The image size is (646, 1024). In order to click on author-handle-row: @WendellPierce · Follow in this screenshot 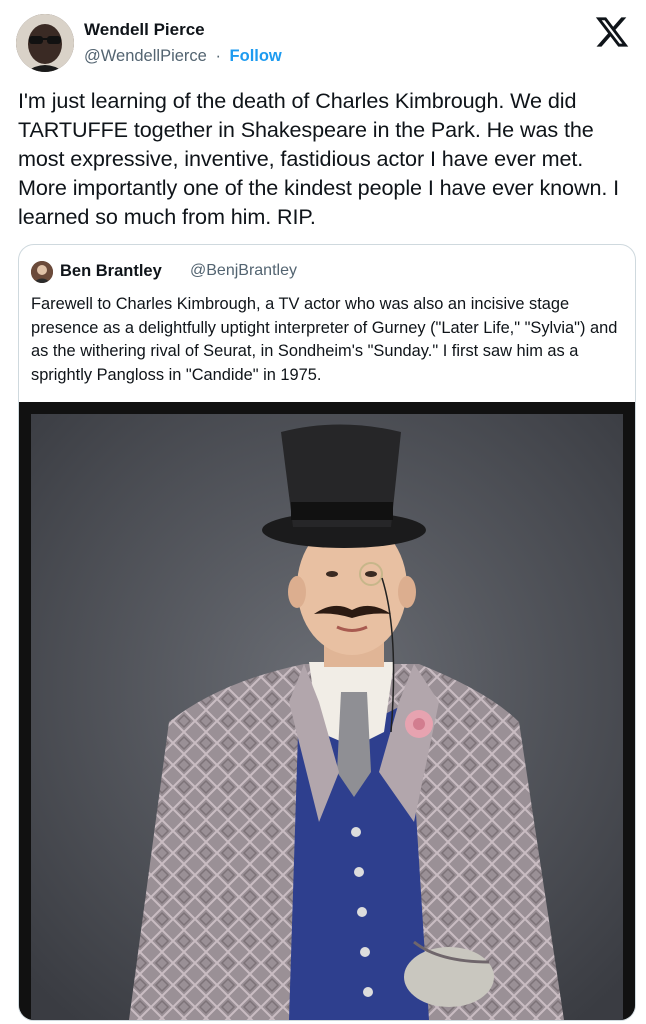, I will do `click(183, 56)`.